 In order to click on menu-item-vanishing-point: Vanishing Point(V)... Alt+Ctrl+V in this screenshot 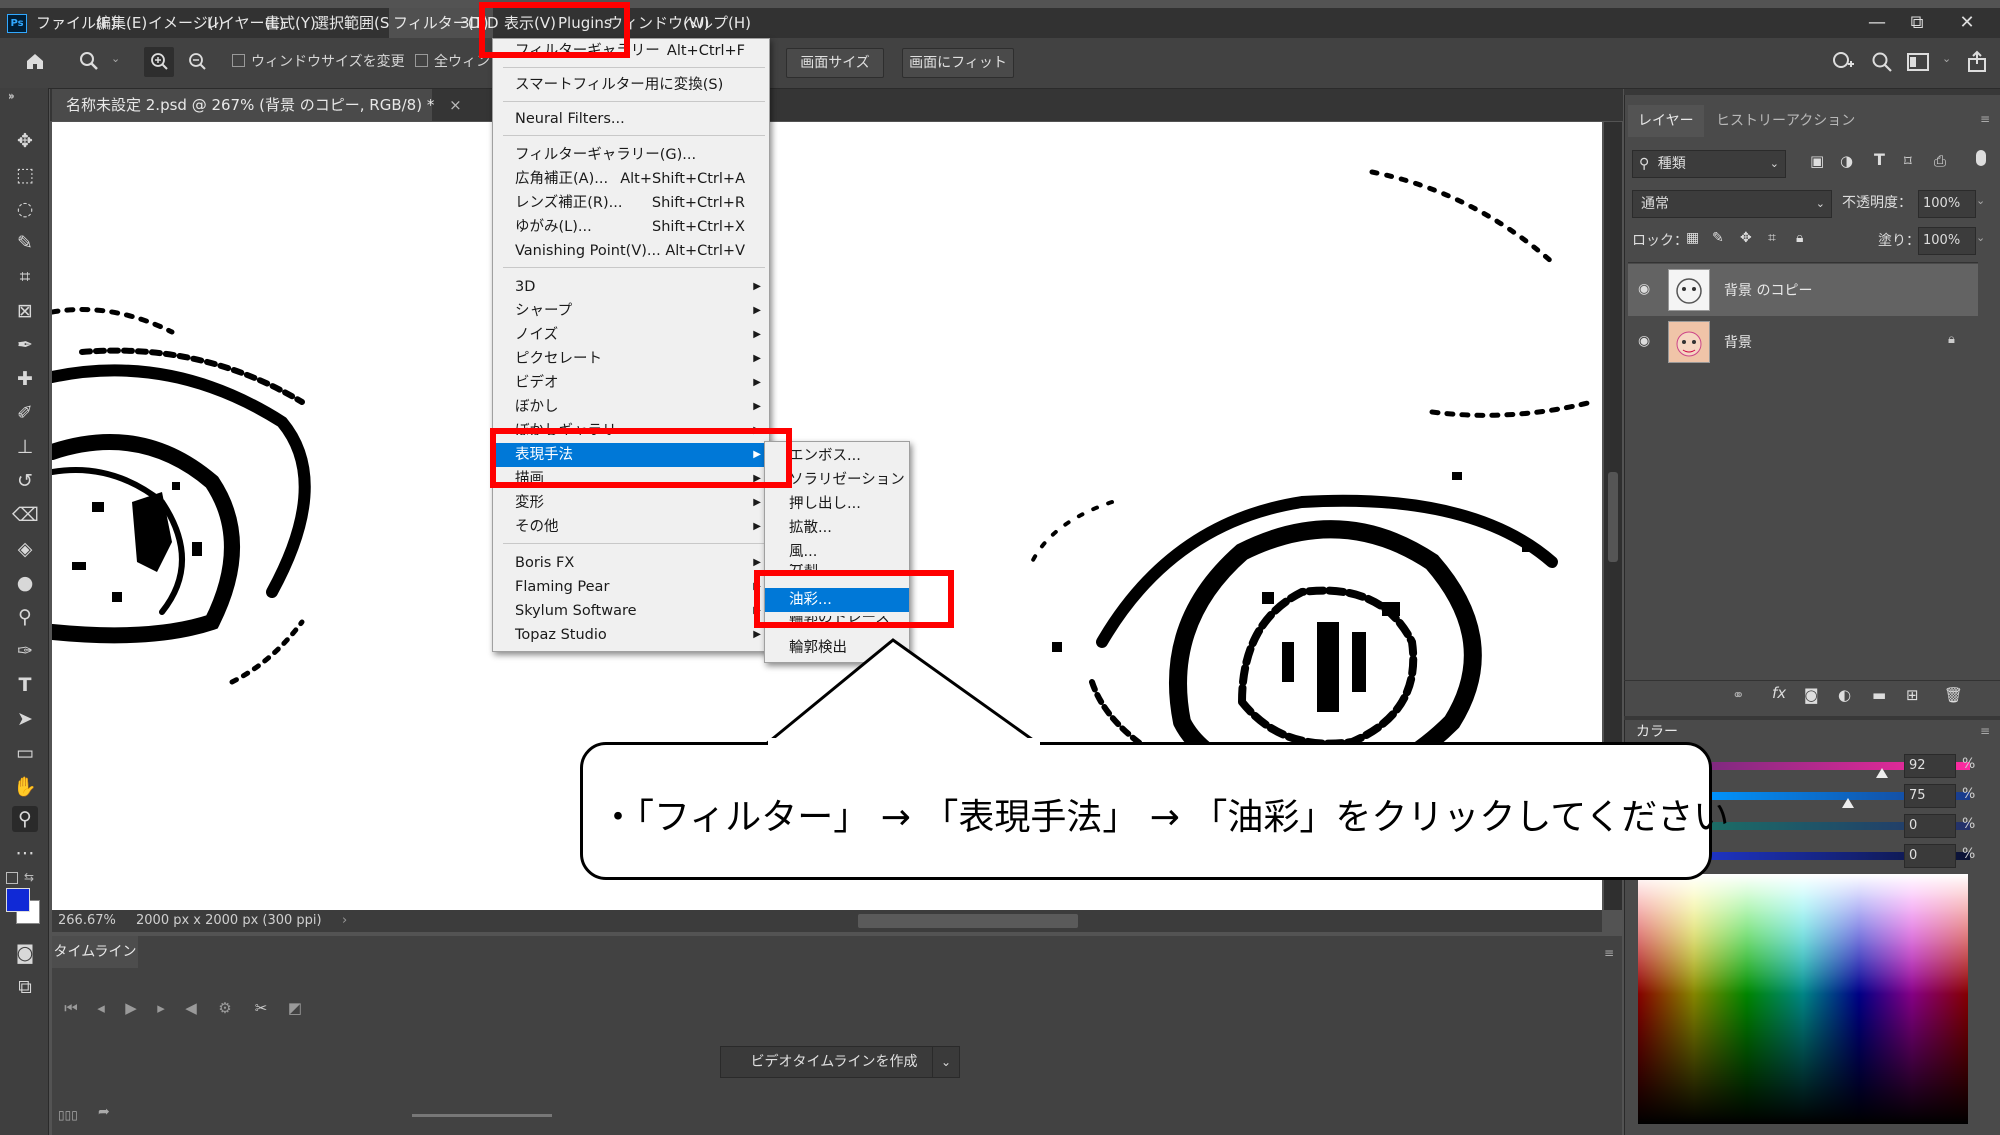, I will do `click(631, 251)`.